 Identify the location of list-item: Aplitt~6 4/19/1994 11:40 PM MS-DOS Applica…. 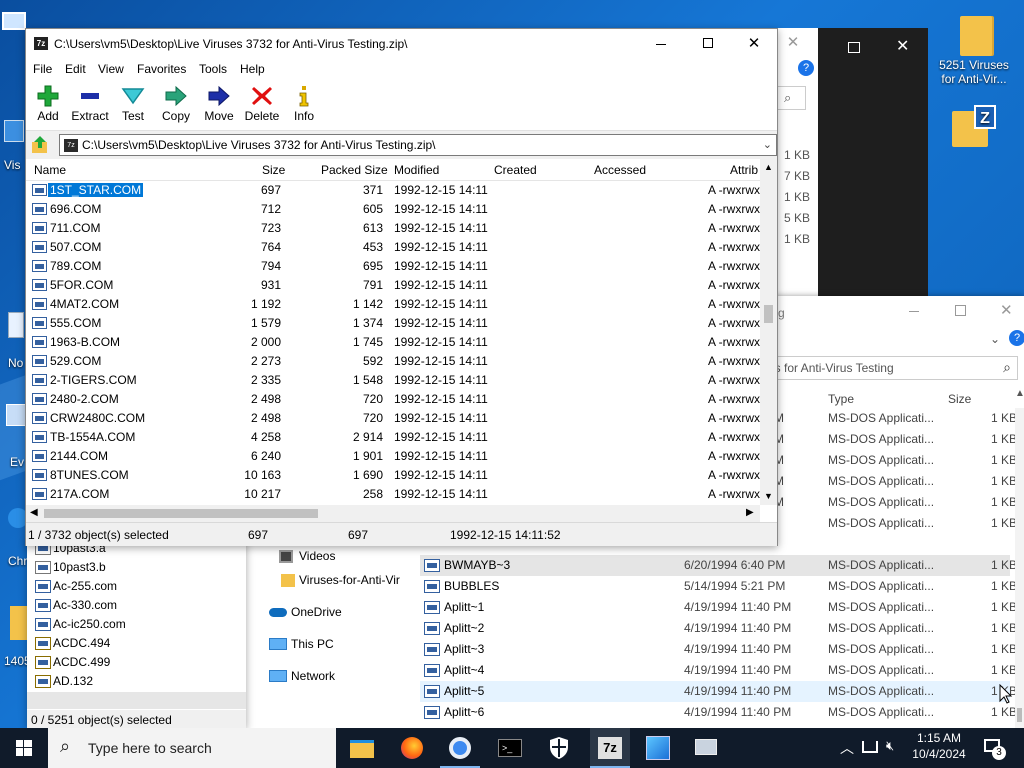
(718, 712).